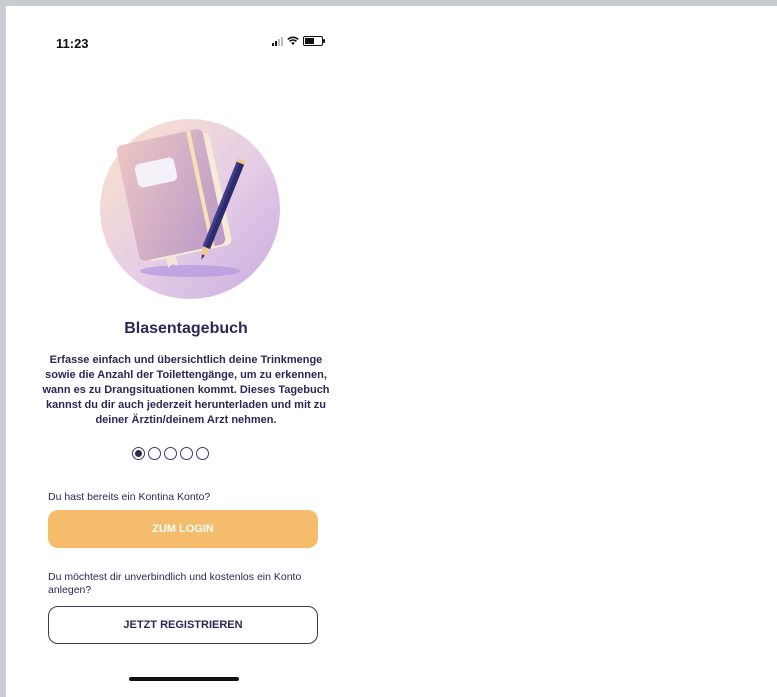 This screenshot has height=697, width=777. Describe the element at coordinates (293, 40) in the screenshot. I see `wifi-icon` at that location.